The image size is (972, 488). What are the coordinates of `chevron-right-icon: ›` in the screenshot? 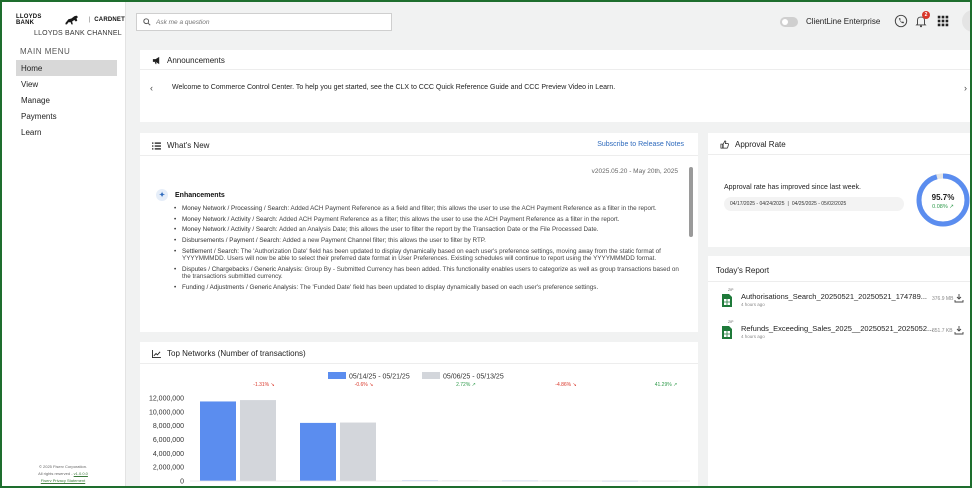 It's located at (965, 88).